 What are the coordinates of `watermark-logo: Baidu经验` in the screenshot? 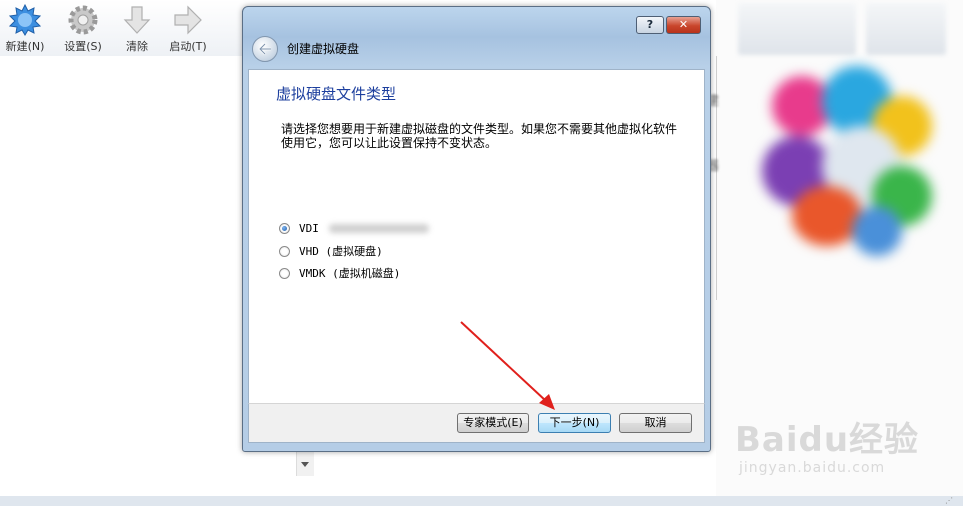 It's located at (827, 440).